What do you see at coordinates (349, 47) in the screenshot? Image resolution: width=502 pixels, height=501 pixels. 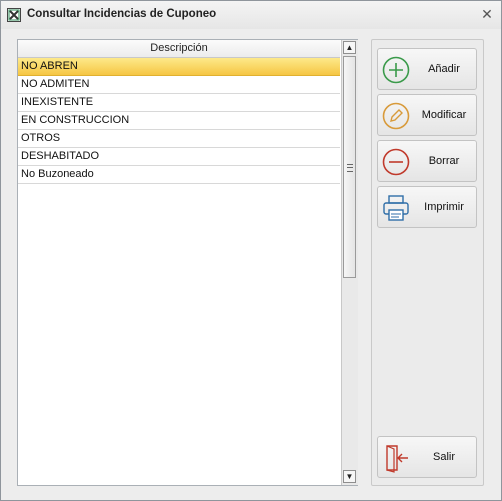 I see `scroll-up-button: ▲` at bounding box center [349, 47].